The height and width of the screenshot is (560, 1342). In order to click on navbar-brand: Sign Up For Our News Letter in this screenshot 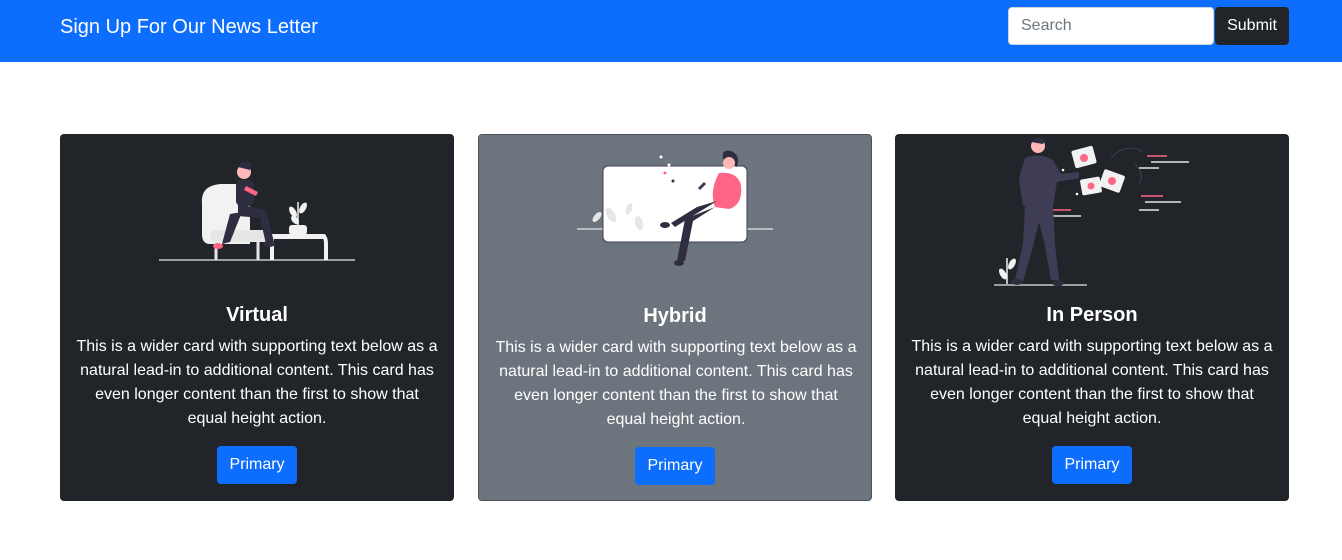, I will do `click(189, 27)`.